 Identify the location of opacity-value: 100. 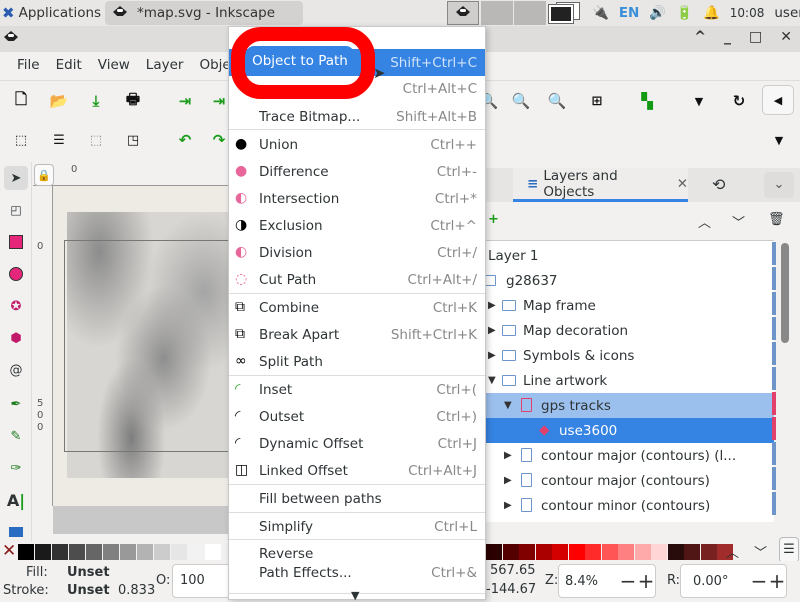
(192, 580).